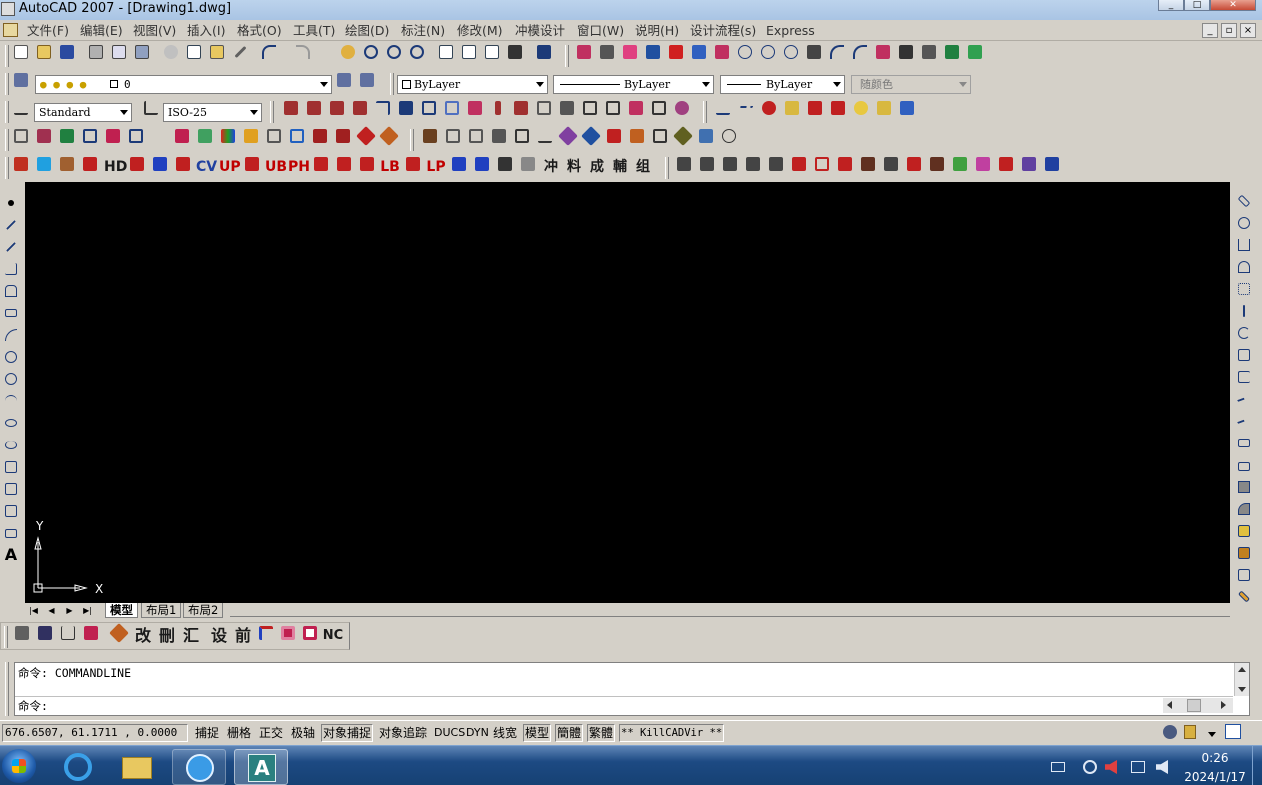  Describe the element at coordinates (183, 164) in the screenshot. I see `die-tool-7-icon` at that location.